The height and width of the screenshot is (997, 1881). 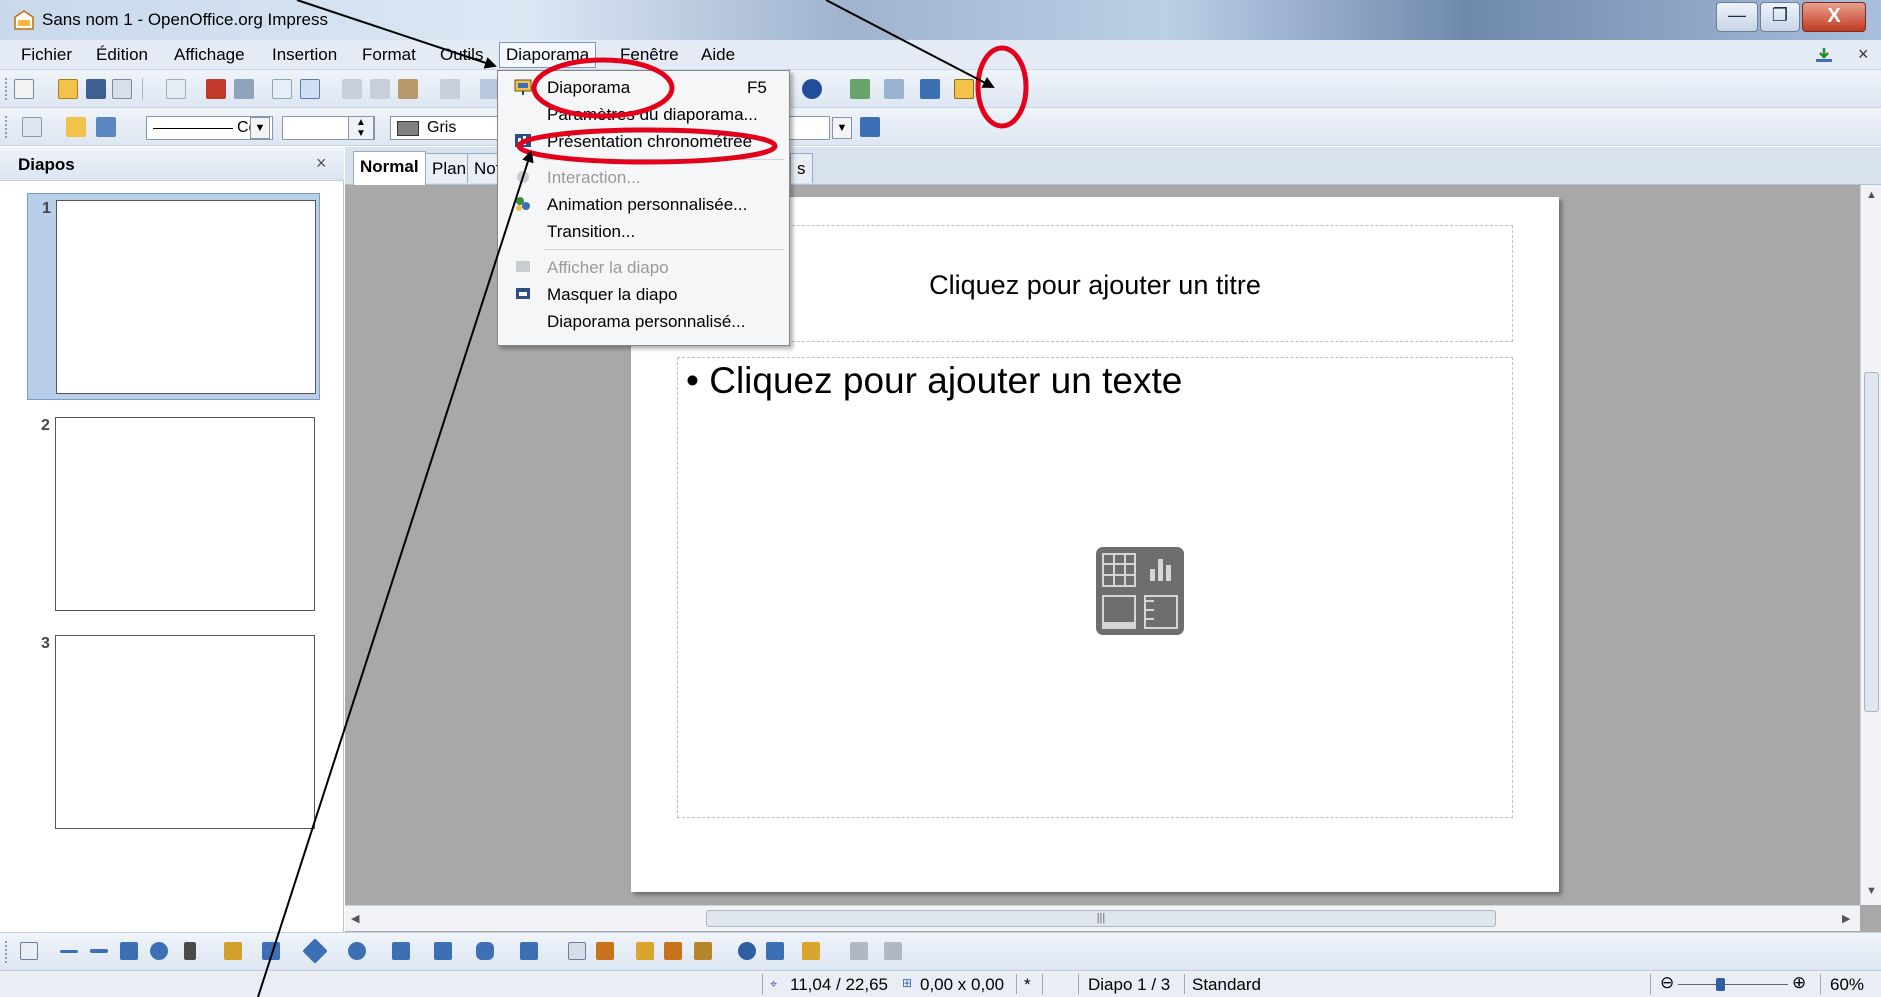 I want to click on autospellcheck-icon, so click(x=310, y=89).